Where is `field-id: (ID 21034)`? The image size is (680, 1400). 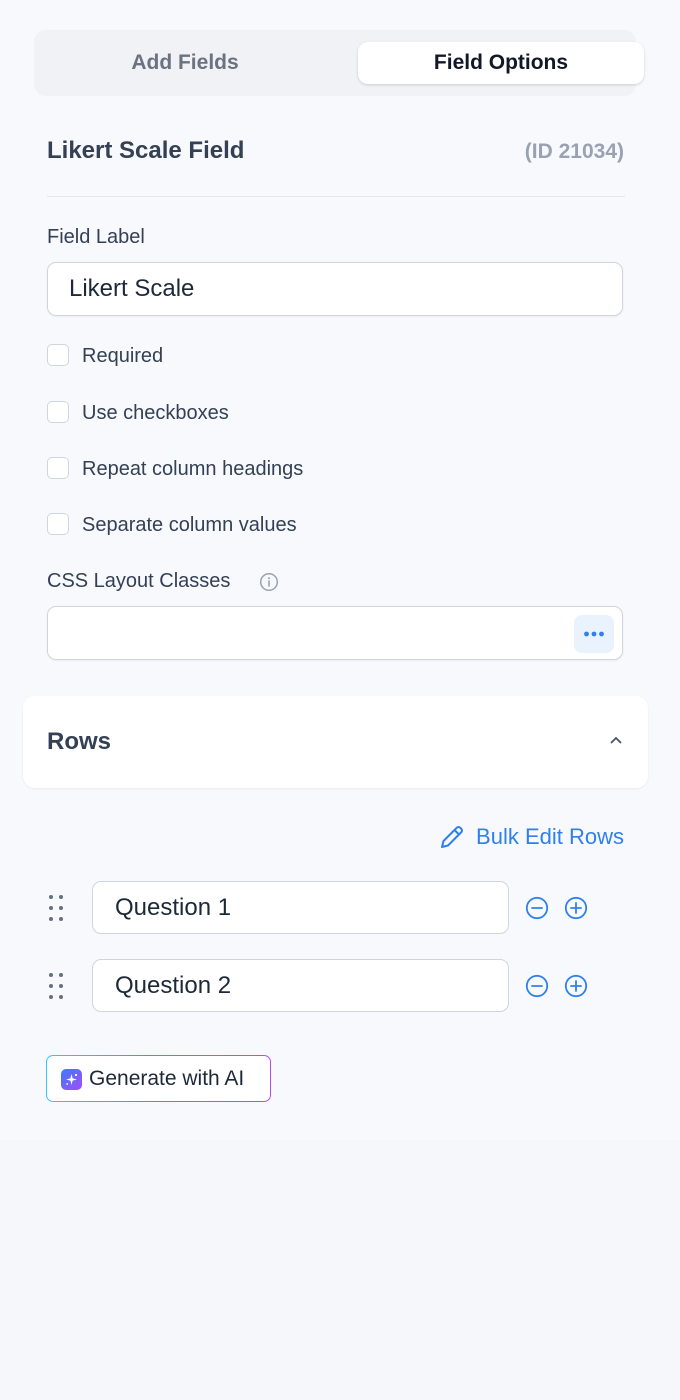
field-id: (ID 21034) is located at coordinates (574, 151).